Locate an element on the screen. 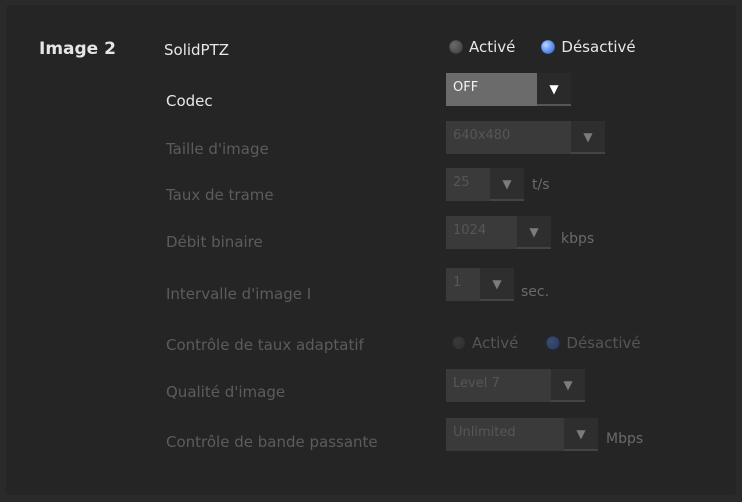 This screenshot has width=742, height=502. codec-label: Codec is located at coordinates (189, 101).